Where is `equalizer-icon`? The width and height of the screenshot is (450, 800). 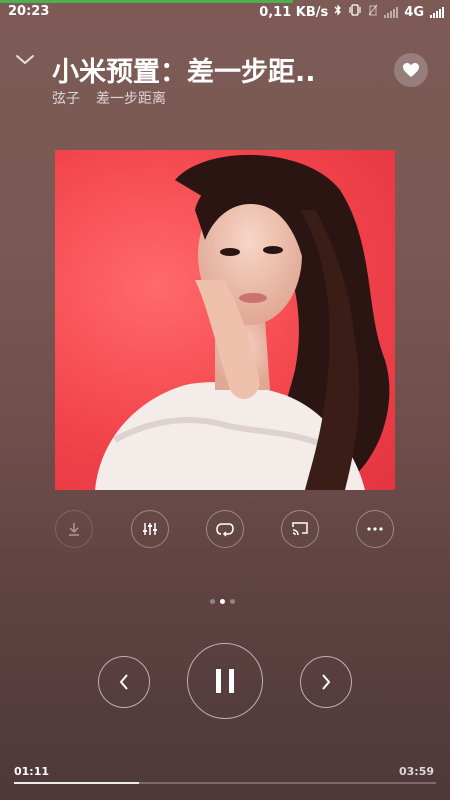 equalizer-icon is located at coordinates (150, 529).